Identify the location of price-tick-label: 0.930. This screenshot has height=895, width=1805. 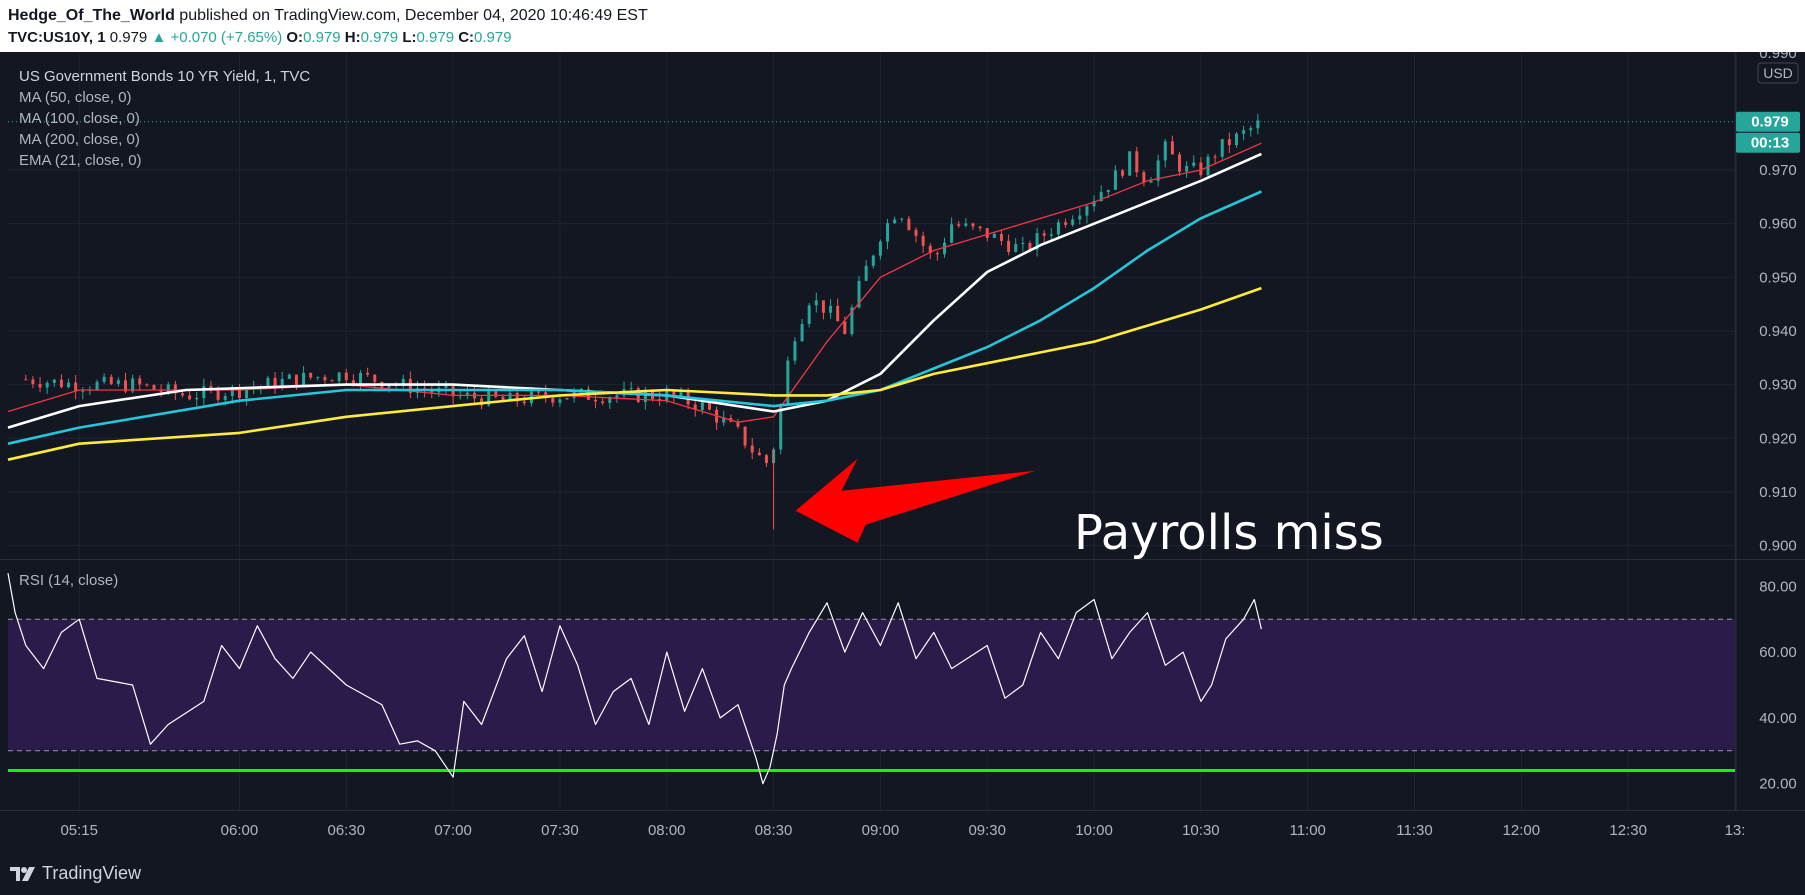
(1778, 385).